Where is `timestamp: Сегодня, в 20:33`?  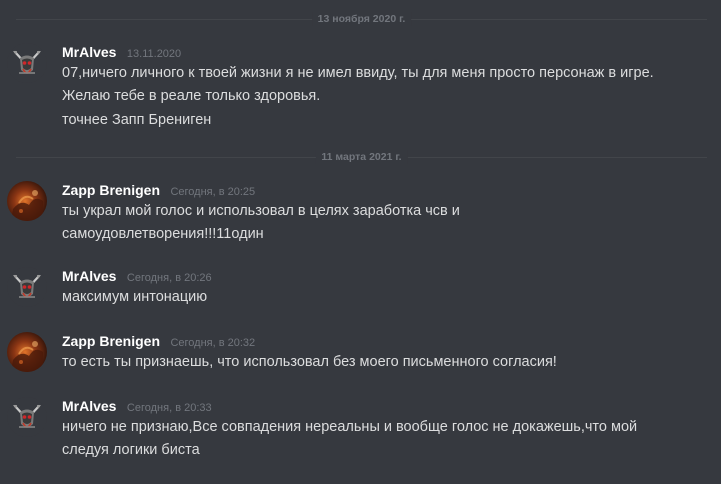
timestamp: Сегодня, в 20:33 is located at coordinates (169, 408).